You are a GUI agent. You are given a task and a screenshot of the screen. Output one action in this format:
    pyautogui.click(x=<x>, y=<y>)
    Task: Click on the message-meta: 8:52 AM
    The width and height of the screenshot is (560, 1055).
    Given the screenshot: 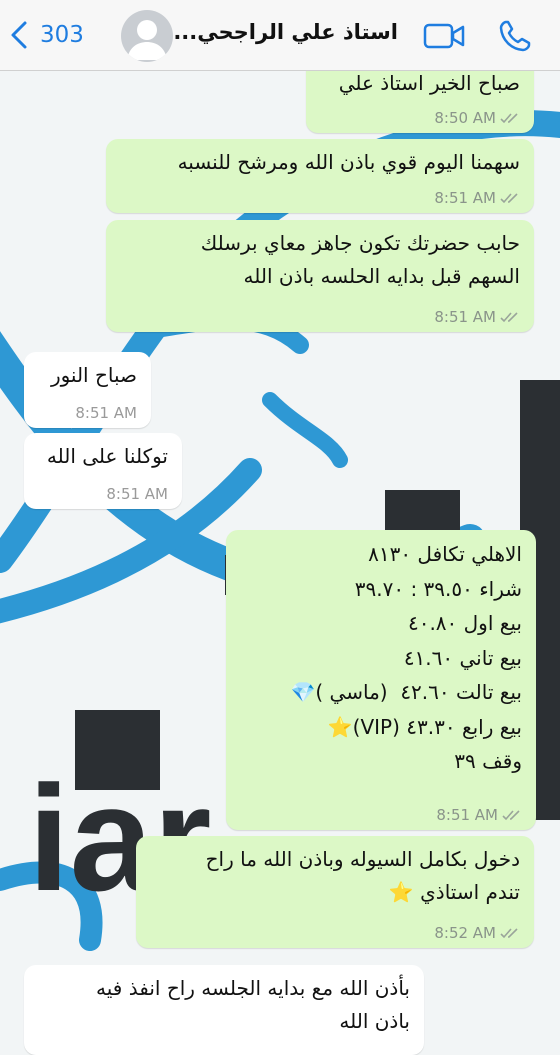 What is the action you would take?
    pyautogui.click(x=477, y=933)
    